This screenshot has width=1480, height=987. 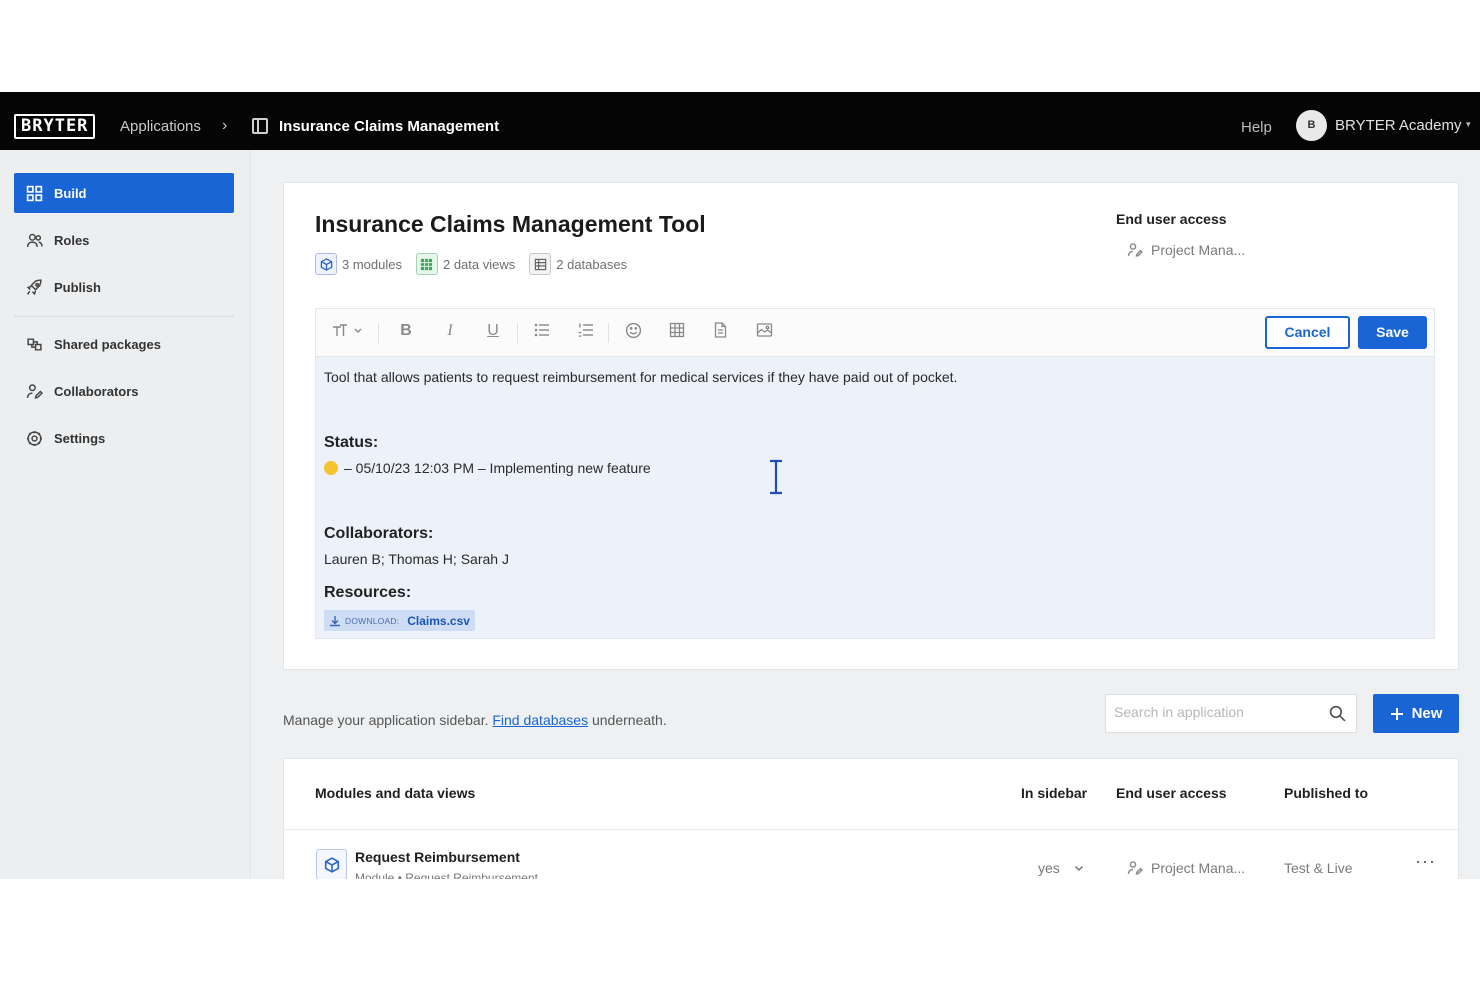 I want to click on row-published-to: Test & Live, so click(x=1318, y=868).